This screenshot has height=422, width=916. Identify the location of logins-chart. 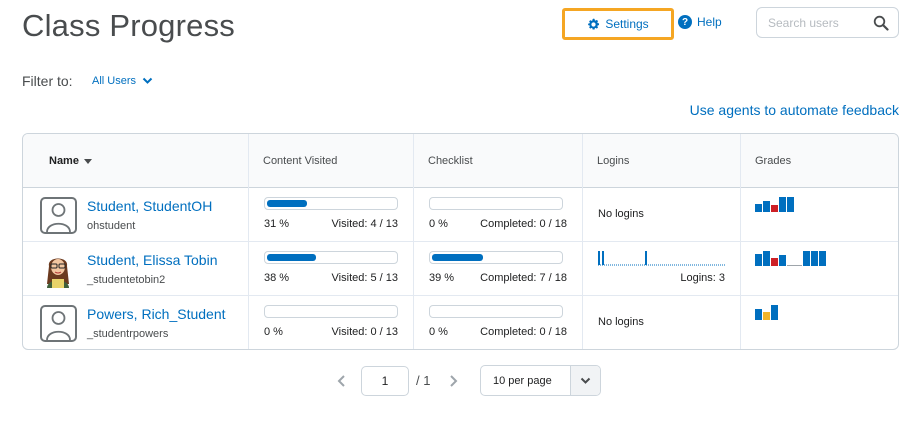
(661, 258).